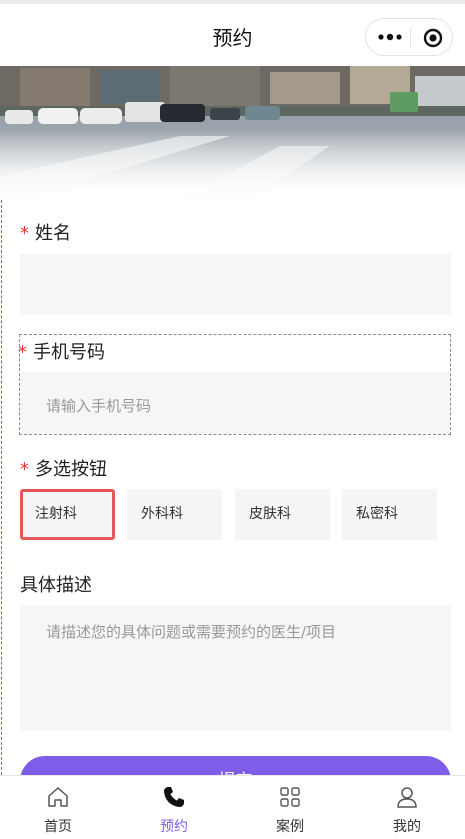 This screenshot has width=465, height=839. I want to click on phone-label: * 手机号码, so click(61, 352).